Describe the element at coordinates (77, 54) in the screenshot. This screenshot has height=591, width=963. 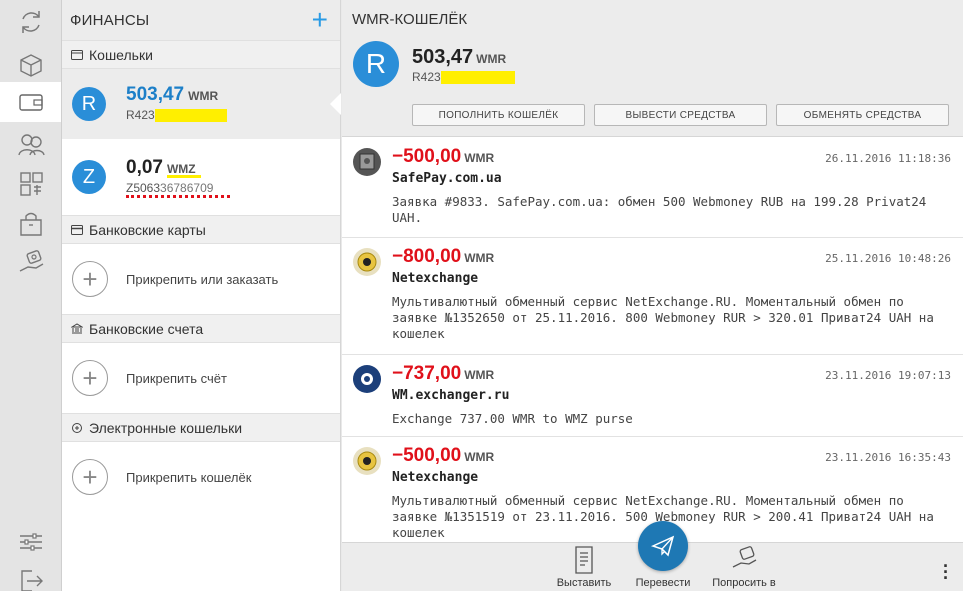
I see `wallet-small-icon` at that location.